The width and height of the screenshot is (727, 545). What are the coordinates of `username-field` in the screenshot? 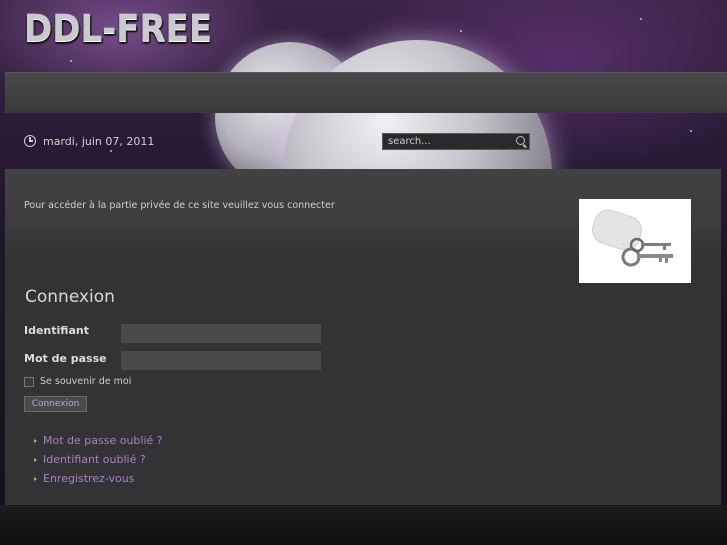 It's located at (221, 333).